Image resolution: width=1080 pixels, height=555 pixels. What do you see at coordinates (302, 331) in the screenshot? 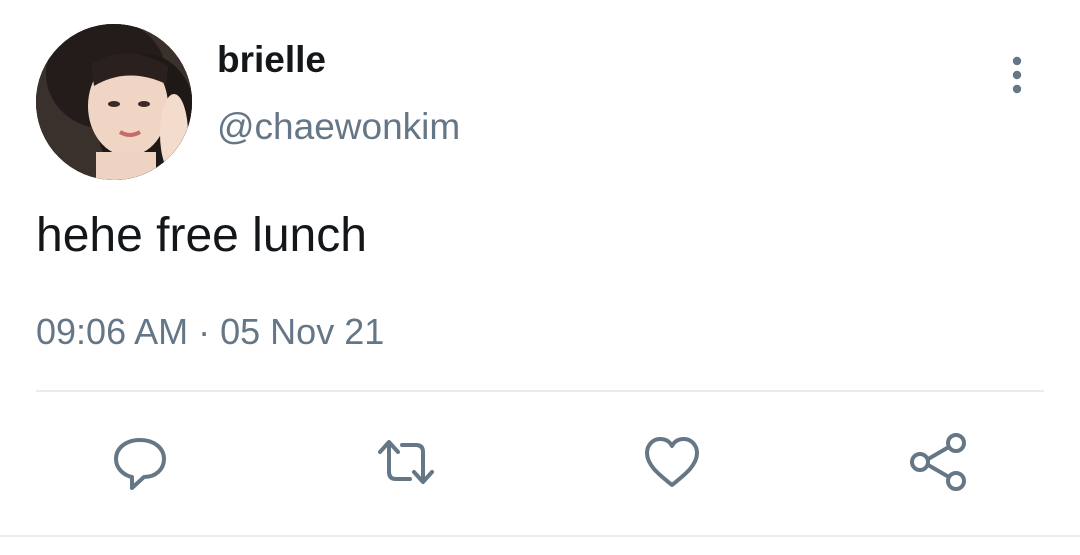
I see `tweet-date: 05 Nov 21` at bounding box center [302, 331].